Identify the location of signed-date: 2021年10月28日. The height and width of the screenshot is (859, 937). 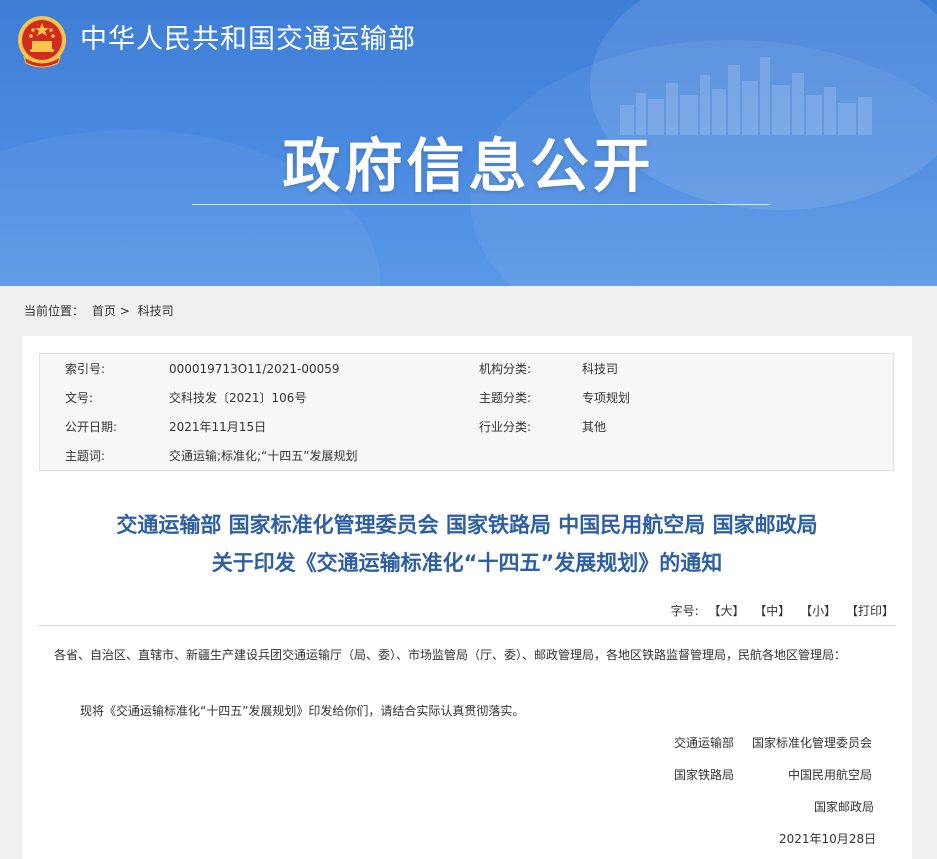
(828, 839).